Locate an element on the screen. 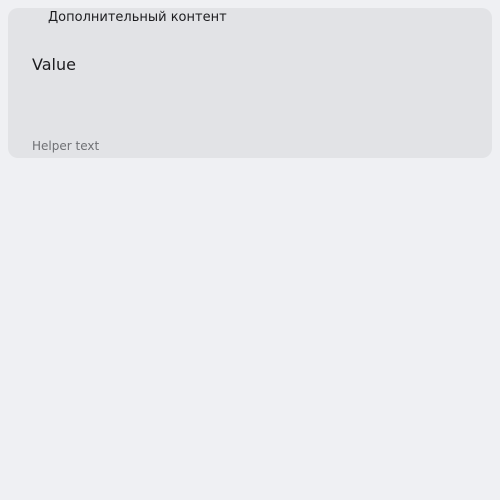 The image size is (500, 500). helper-text: Helper text is located at coordinates (66, 146).